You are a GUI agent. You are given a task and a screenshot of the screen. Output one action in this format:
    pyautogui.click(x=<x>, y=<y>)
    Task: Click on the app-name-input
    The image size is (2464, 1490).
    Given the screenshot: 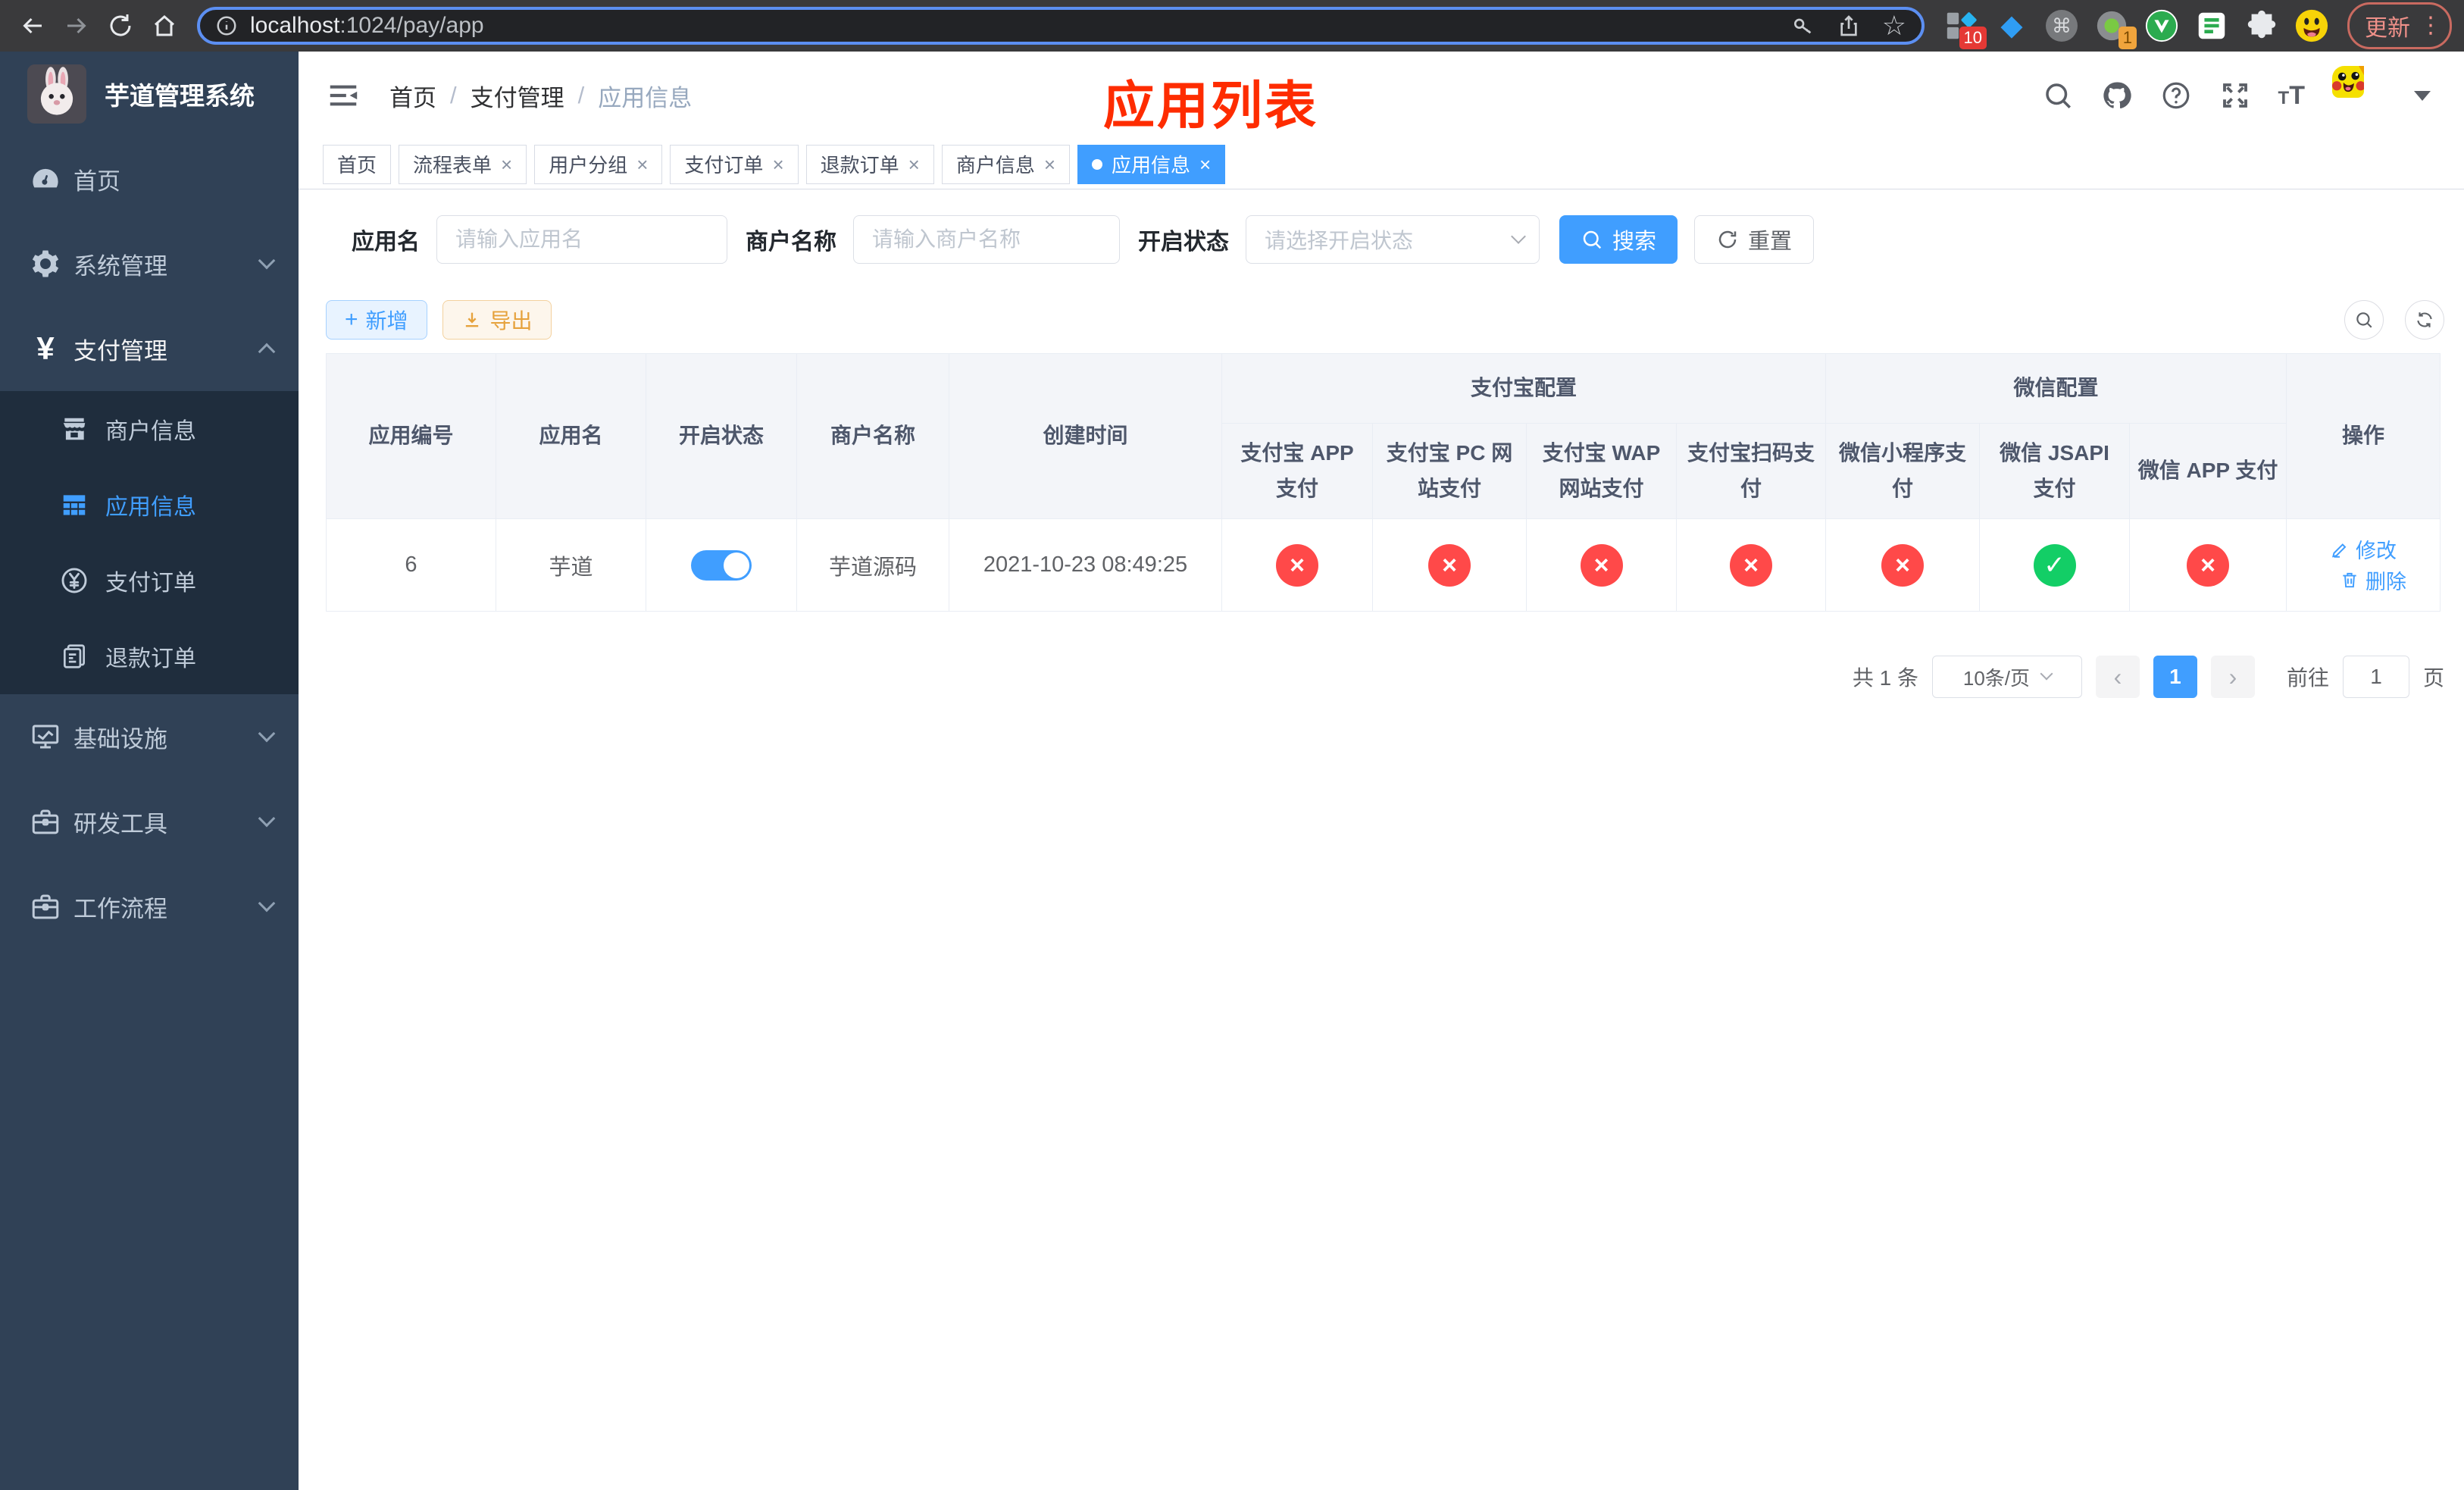 What is the action you would take?
    pyautogui.click(x=581, y=239)
    